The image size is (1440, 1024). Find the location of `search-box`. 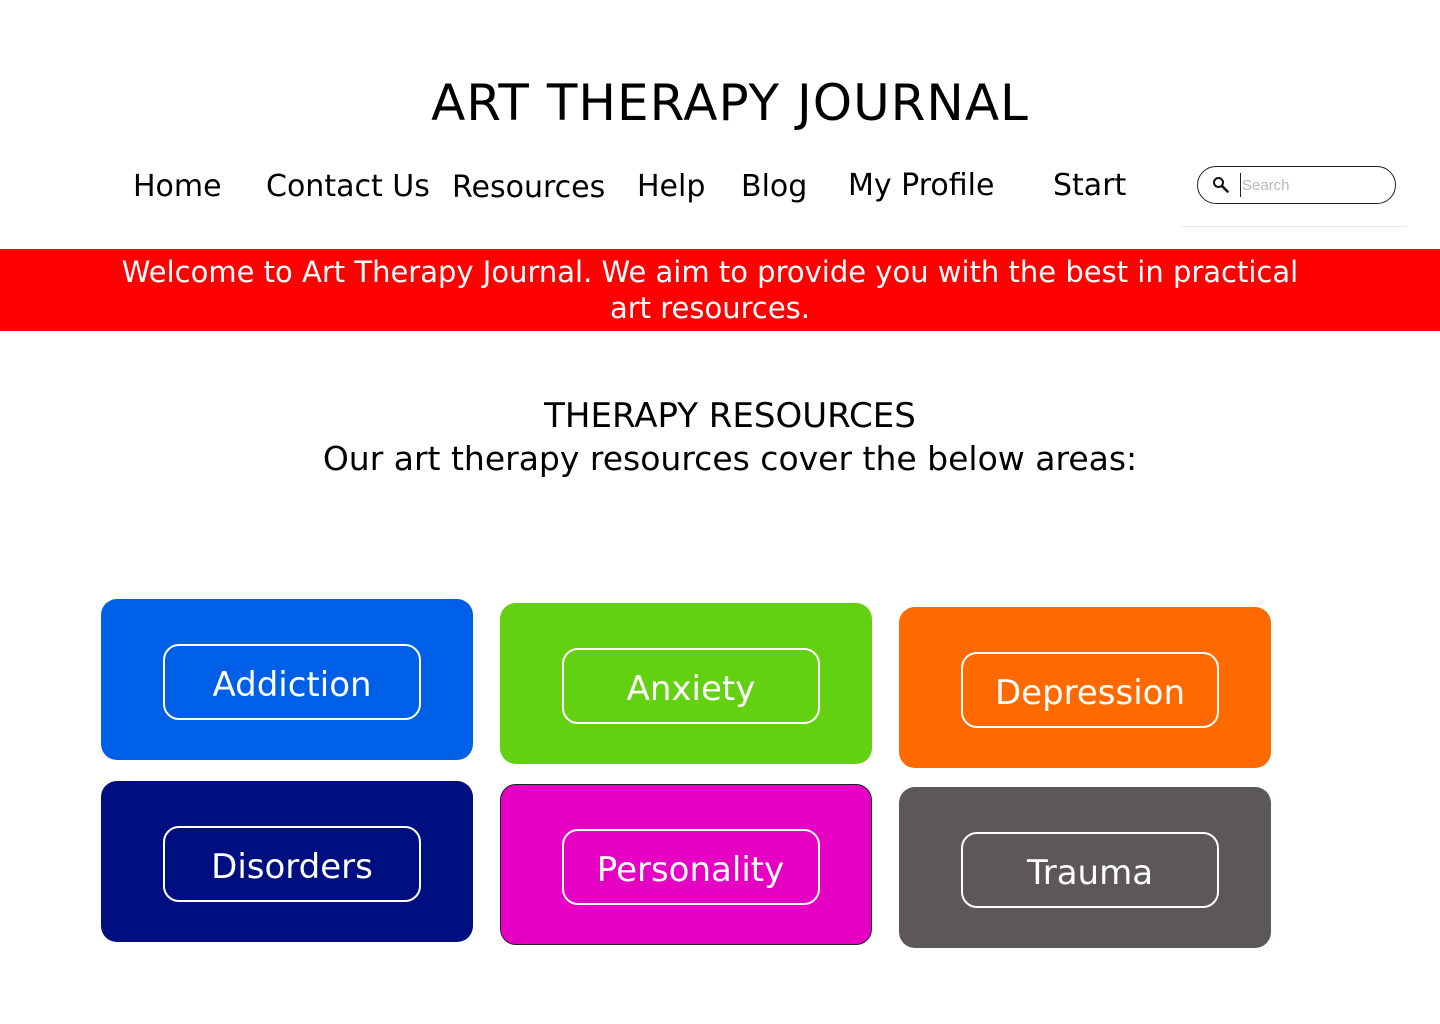

search-box is located at coordinates (1296, 185).